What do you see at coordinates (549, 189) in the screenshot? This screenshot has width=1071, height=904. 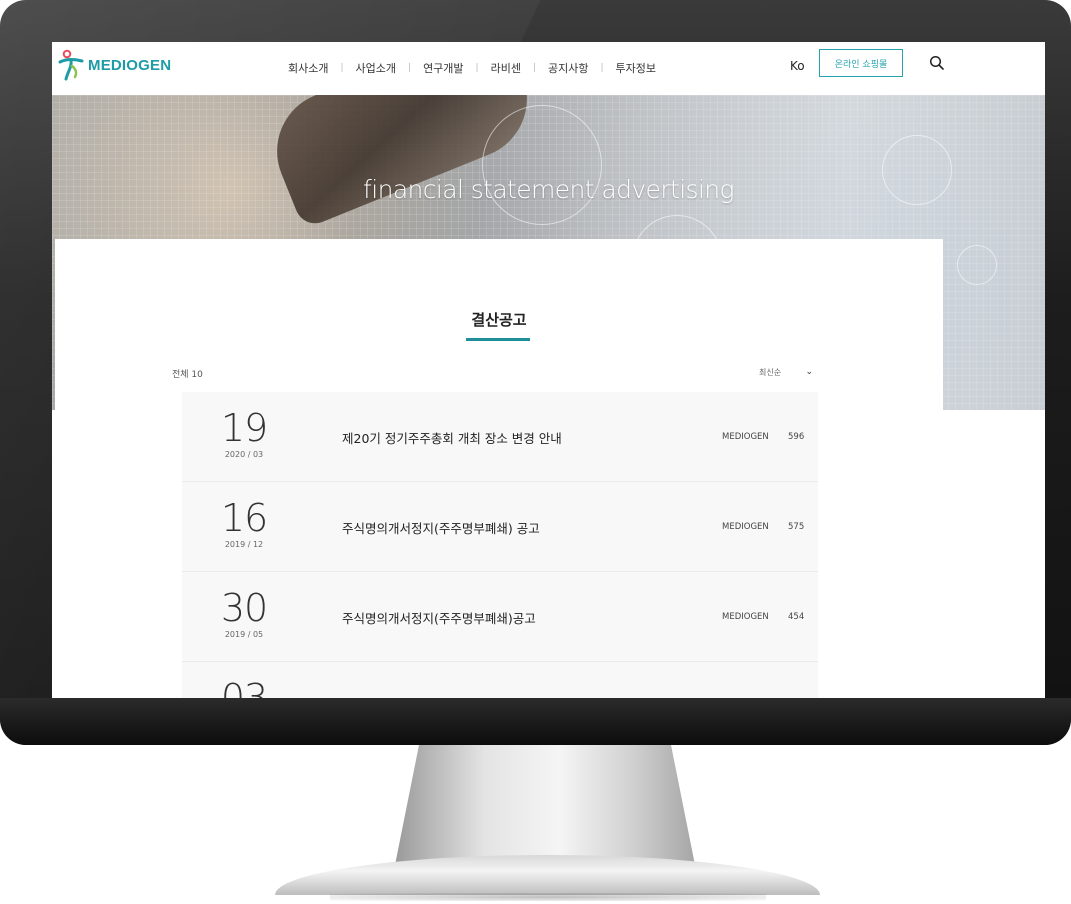 I see `hero-title: financial statement advertising` at bounding box center [549, 189].